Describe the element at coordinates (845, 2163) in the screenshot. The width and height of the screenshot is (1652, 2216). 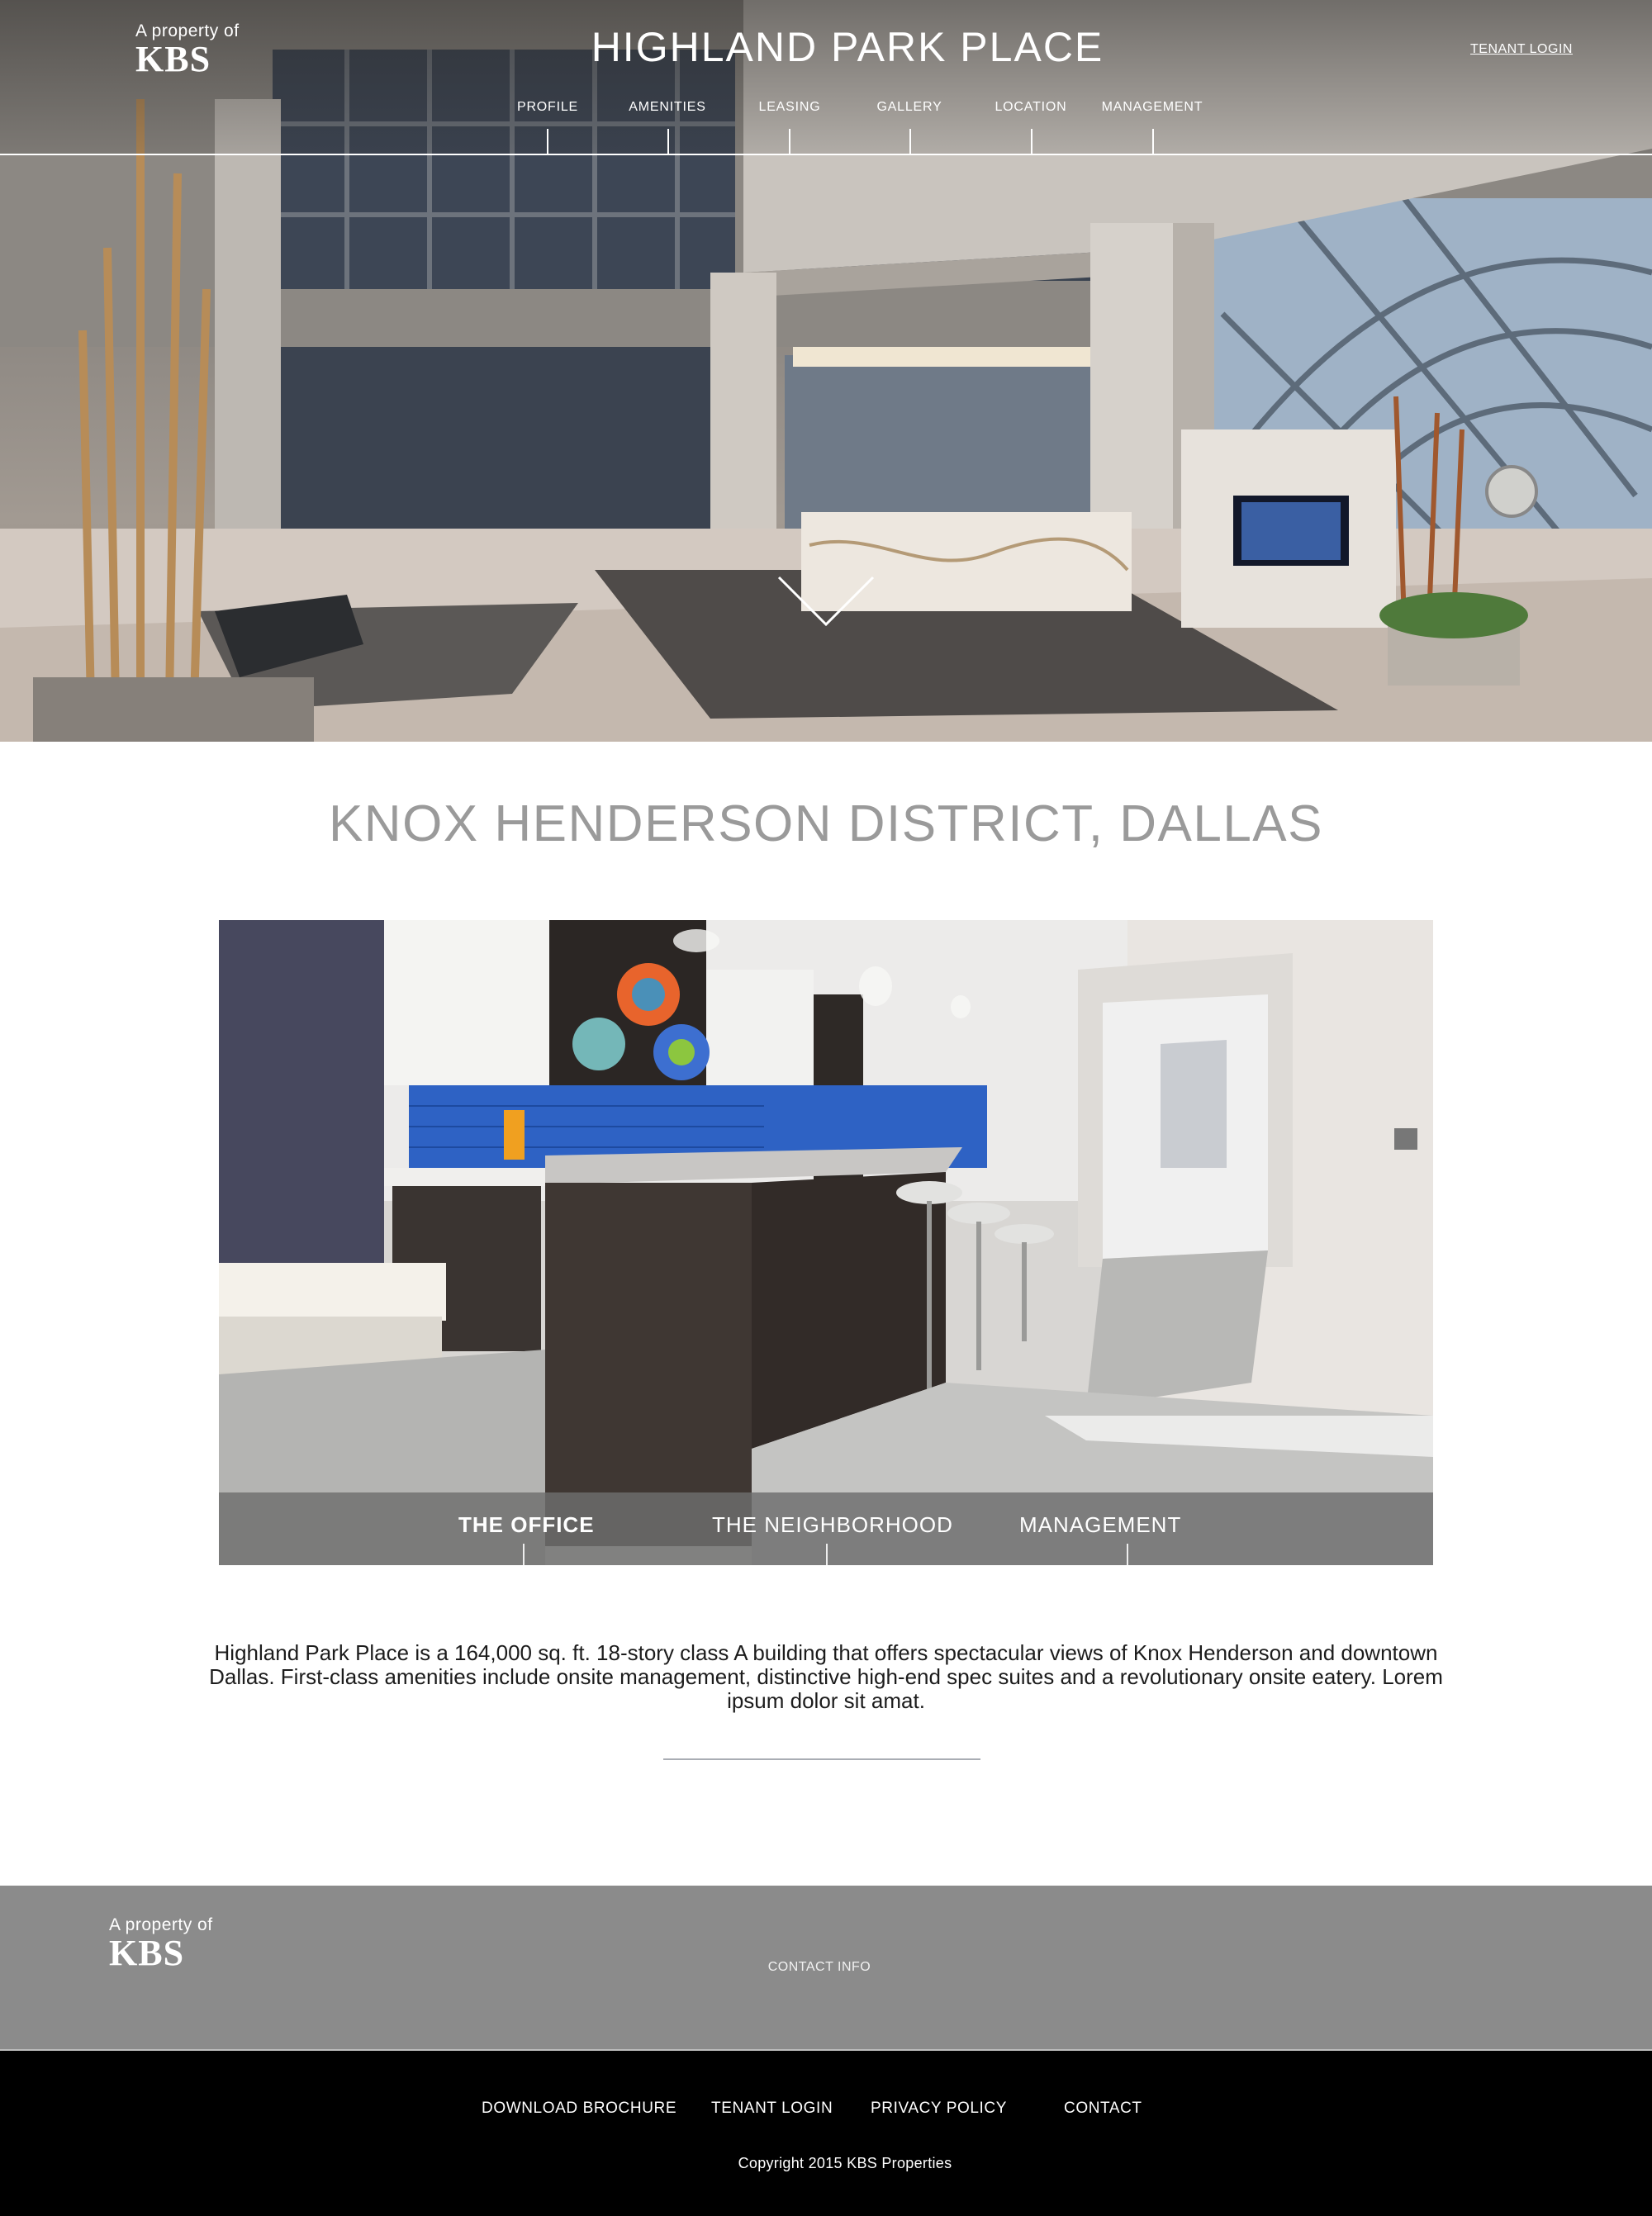
I see `copyright-text: Copyright 2015 KBS Properties` at that location.